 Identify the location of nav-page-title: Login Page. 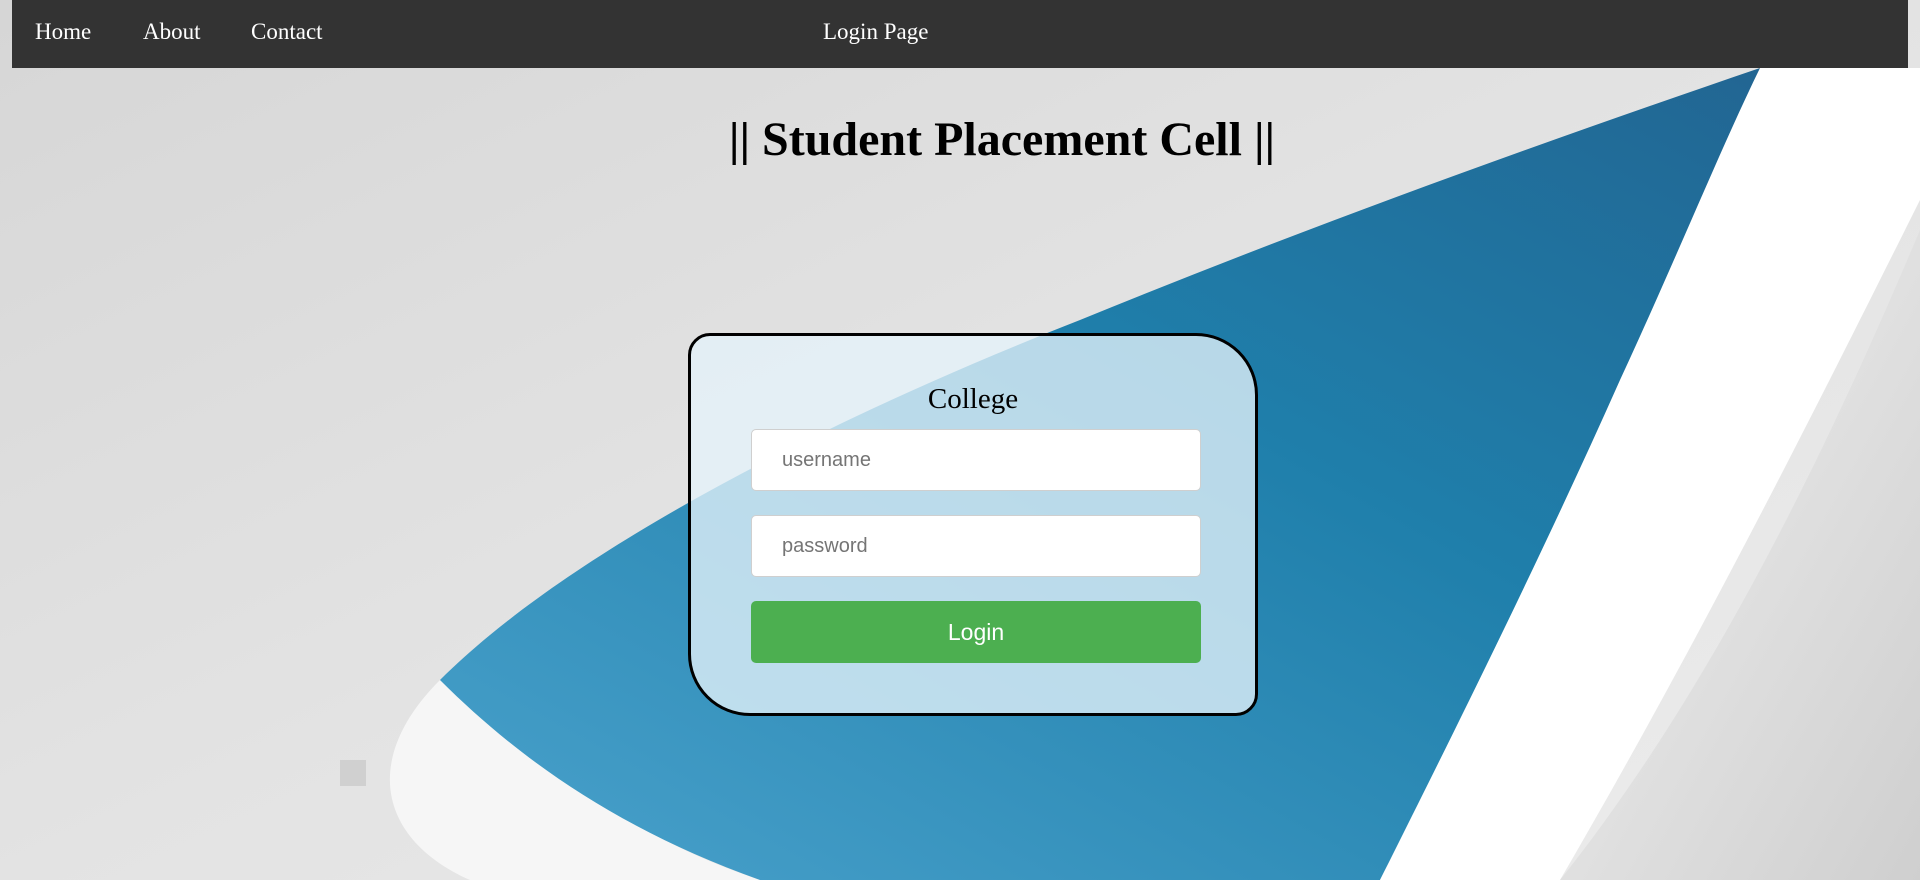
(876, 31).